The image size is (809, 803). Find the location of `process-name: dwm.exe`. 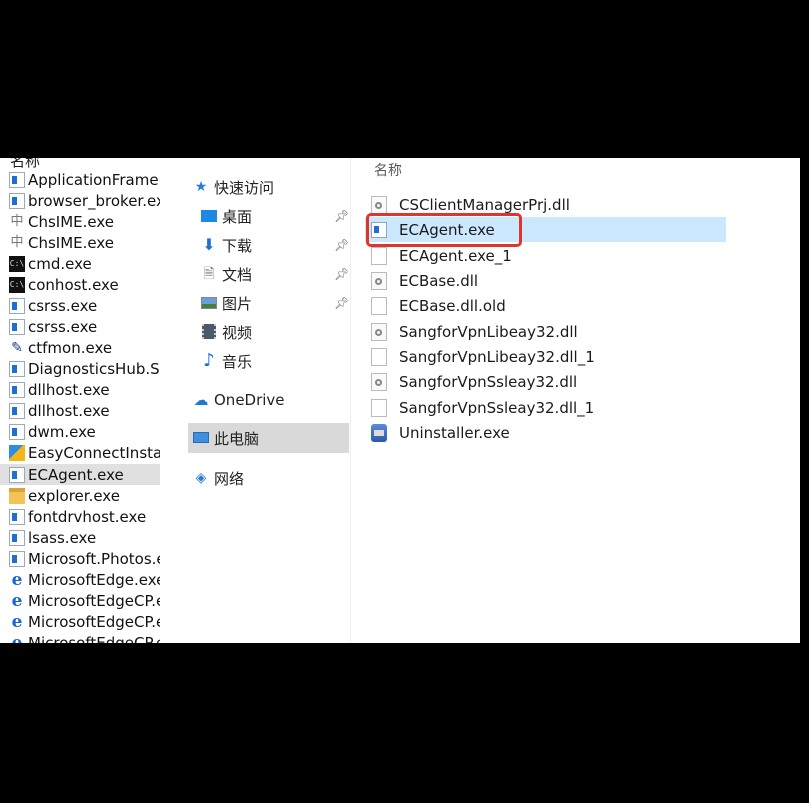

process-name: dwm.exe is located at coordinates (62, 431).